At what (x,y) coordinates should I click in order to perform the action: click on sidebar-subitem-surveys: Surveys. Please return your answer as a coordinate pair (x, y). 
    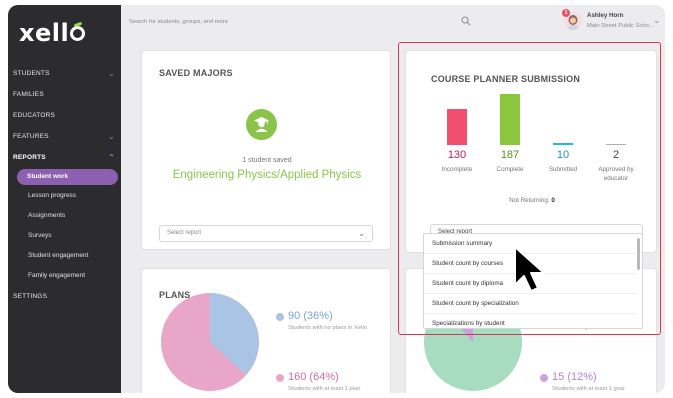
    Looking at the image, I should click on (64, 236).